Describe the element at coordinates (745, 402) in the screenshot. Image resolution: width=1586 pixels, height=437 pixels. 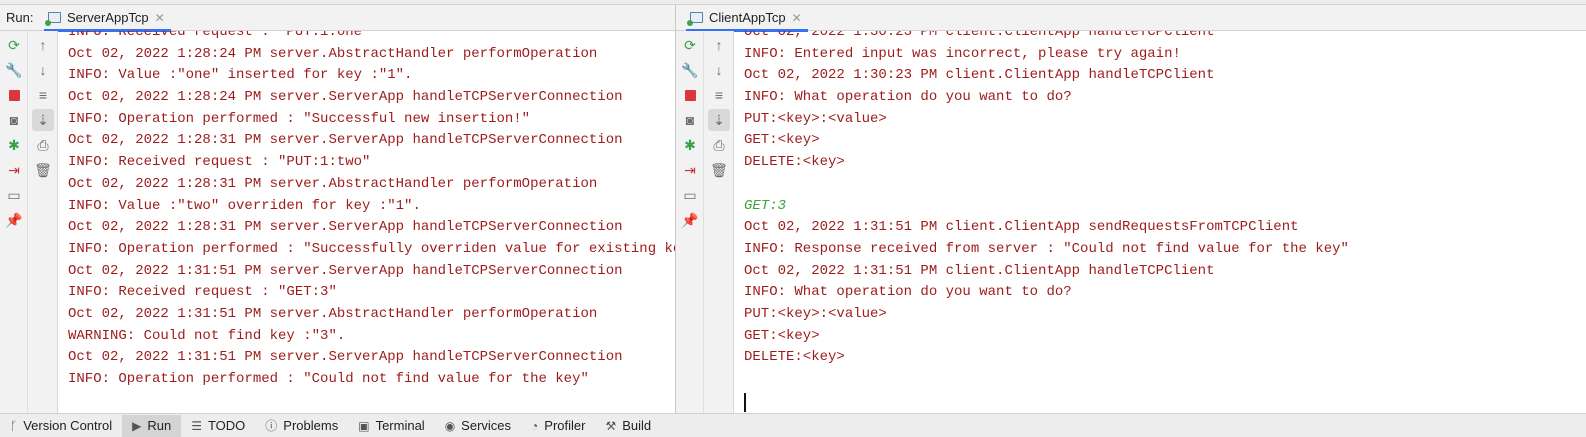
I see `text-caret` at that location.